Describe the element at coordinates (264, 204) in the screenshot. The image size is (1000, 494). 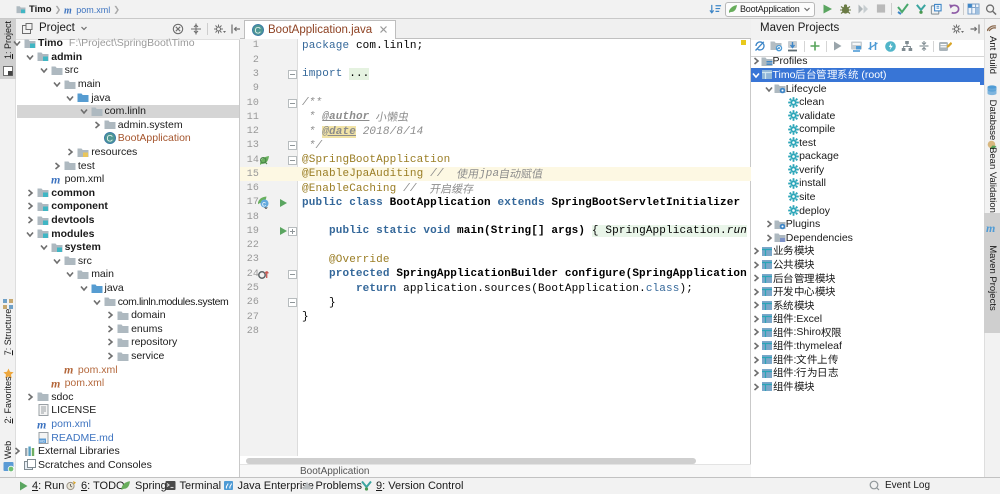
I see `svg-text: c` at that location.